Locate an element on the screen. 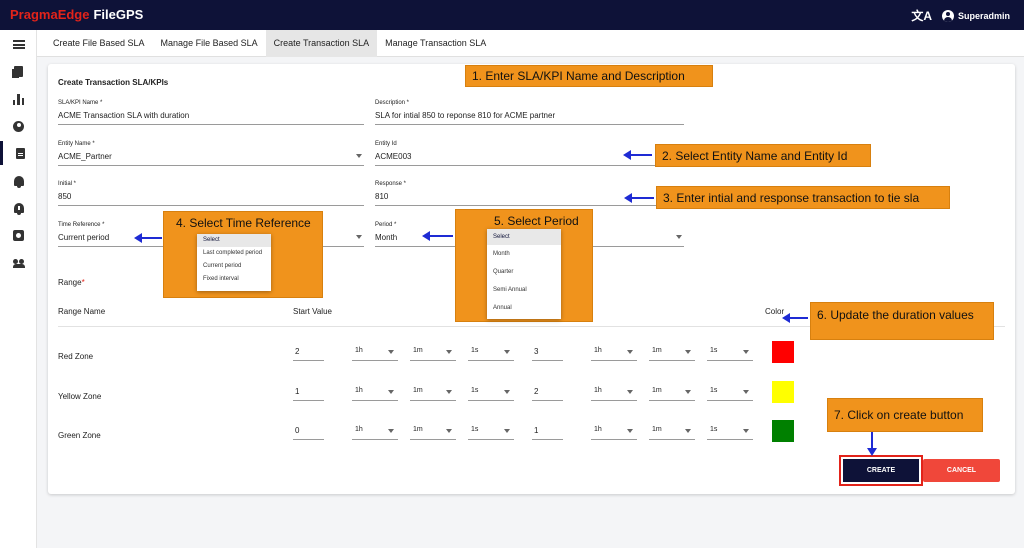 This screenshot has width=1024, height=548. sidebar-item-reports is located at coordinates (18, 99).